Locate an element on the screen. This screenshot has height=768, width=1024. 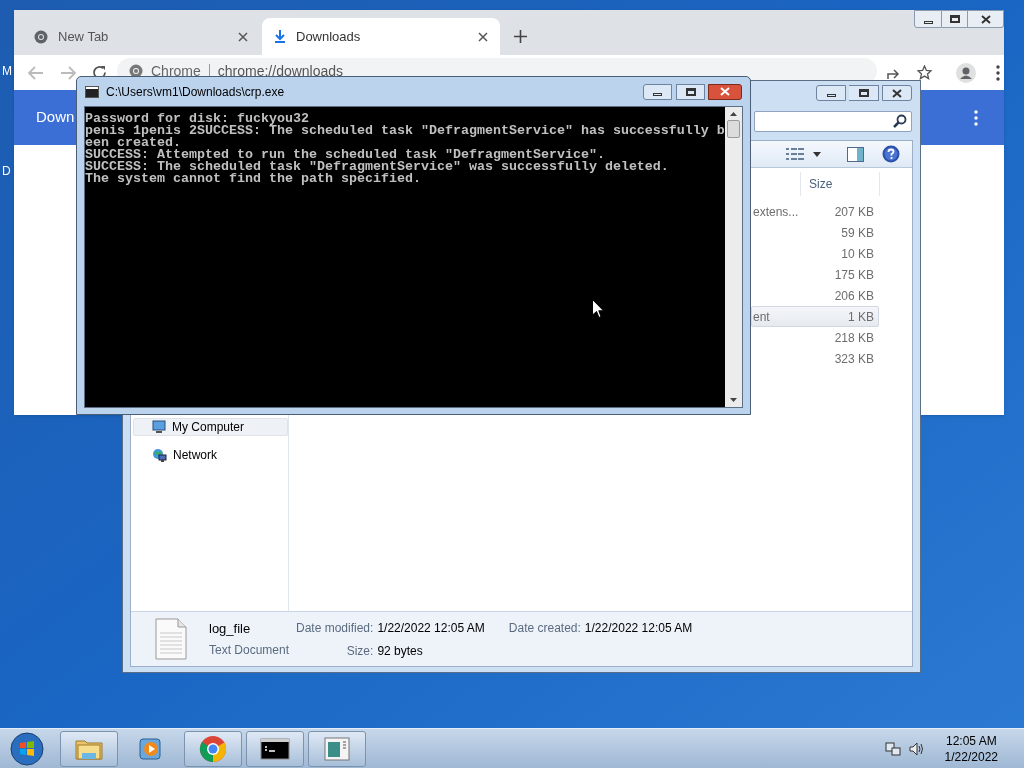
desktop-icon-label: D is located at coordinates (7, 171).